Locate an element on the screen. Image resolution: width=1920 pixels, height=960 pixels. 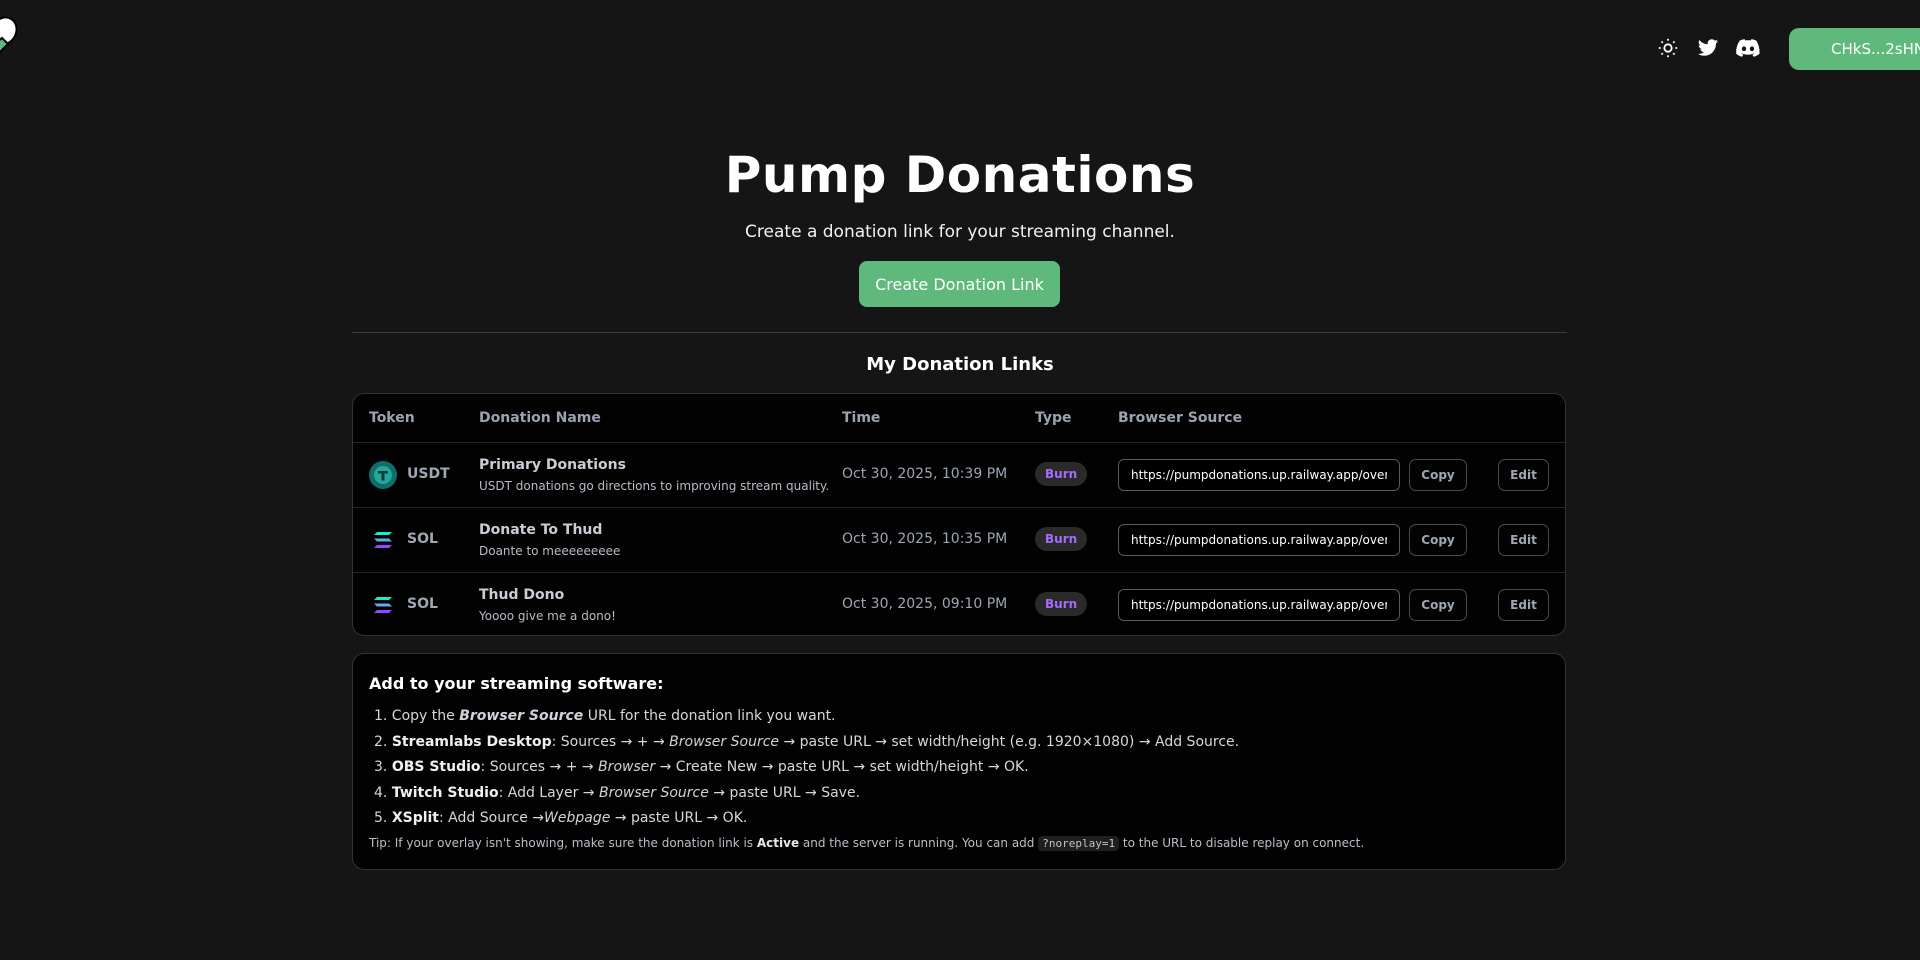
donation-name: Thud Dono is located at coordinates (522, 595).